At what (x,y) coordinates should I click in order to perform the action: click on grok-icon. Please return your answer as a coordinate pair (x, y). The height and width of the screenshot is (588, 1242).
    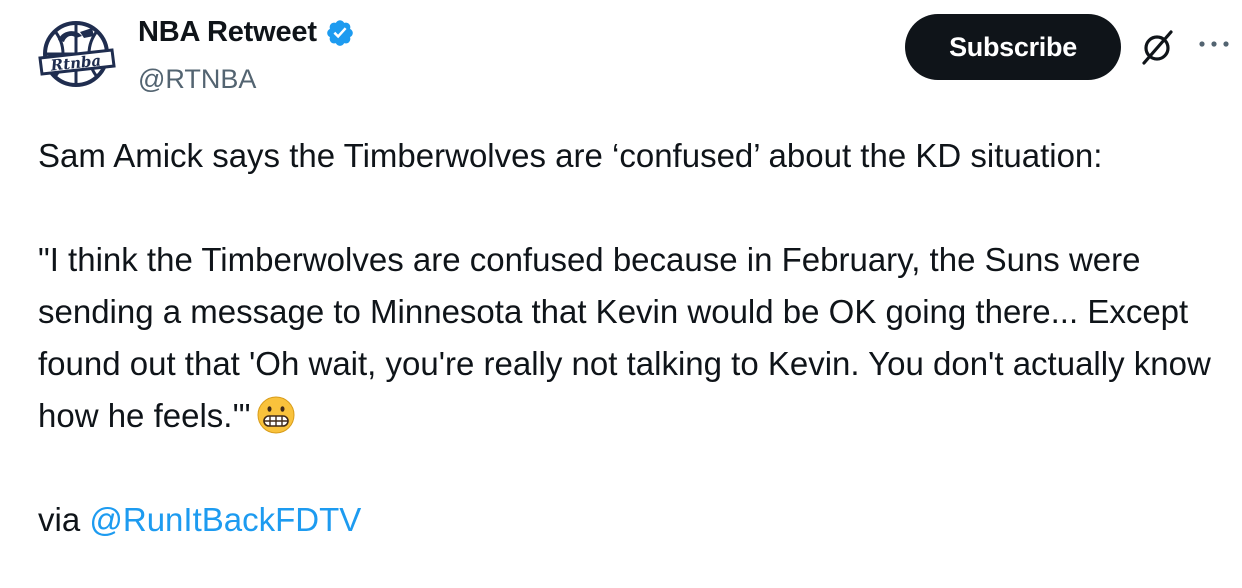
    Looking at the image, I should click on (1158, 47).